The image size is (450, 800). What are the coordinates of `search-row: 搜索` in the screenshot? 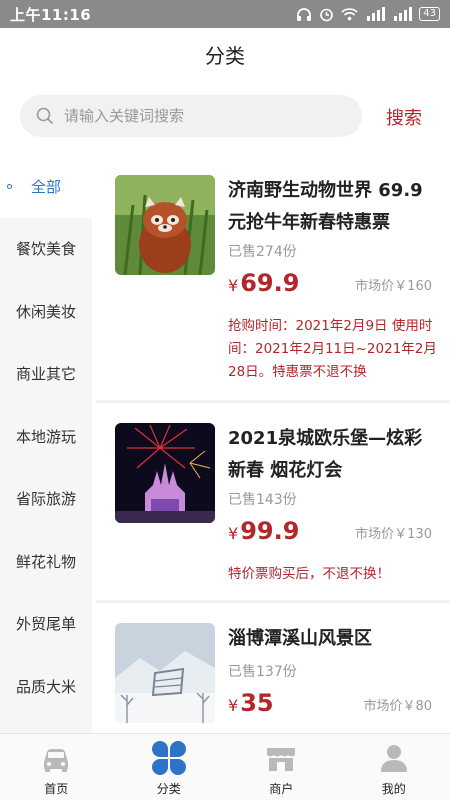 It's located at (225, 116).